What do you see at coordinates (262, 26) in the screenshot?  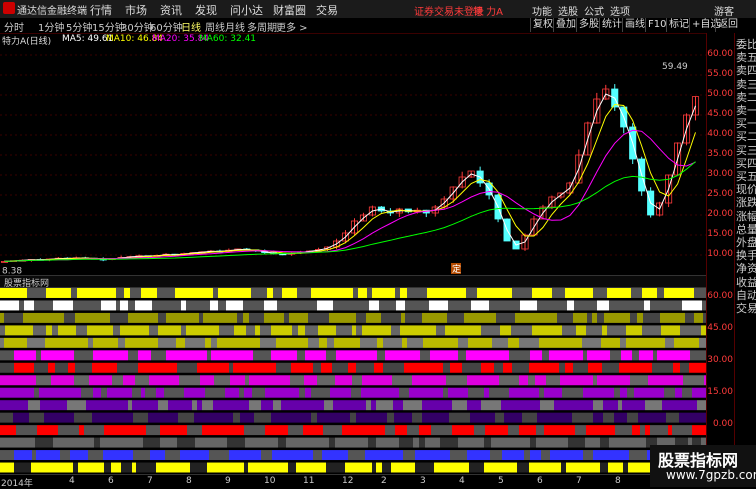 I see `tab-multi-period: 多周期` at bounding box center [262, 26].